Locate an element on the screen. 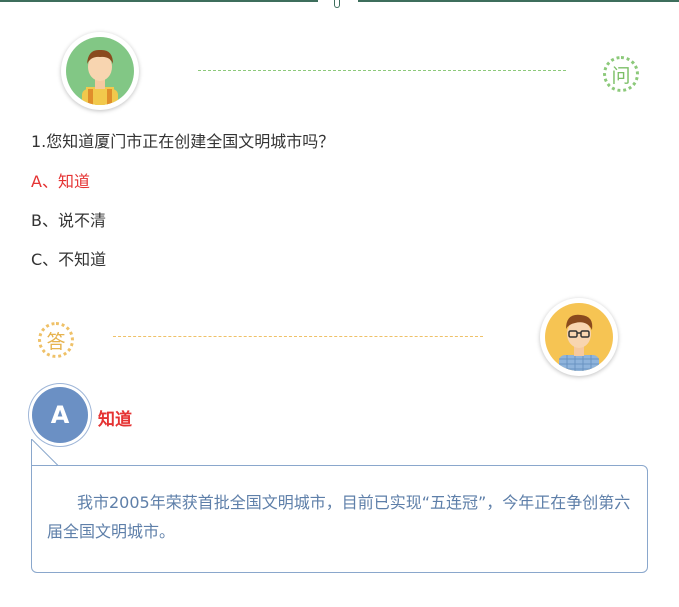 The image size is (679, 607). answer-box-pointer is located at coordinates (45, 452).